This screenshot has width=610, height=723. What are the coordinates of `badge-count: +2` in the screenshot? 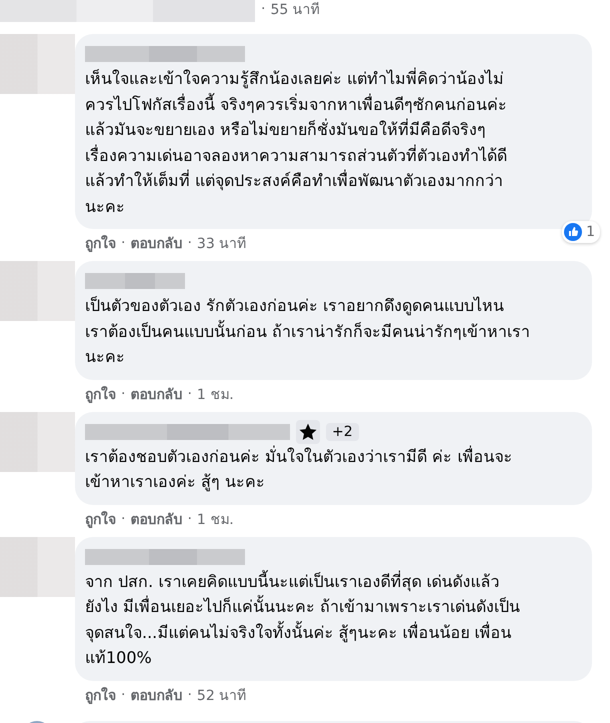 It's located at (342, 431).